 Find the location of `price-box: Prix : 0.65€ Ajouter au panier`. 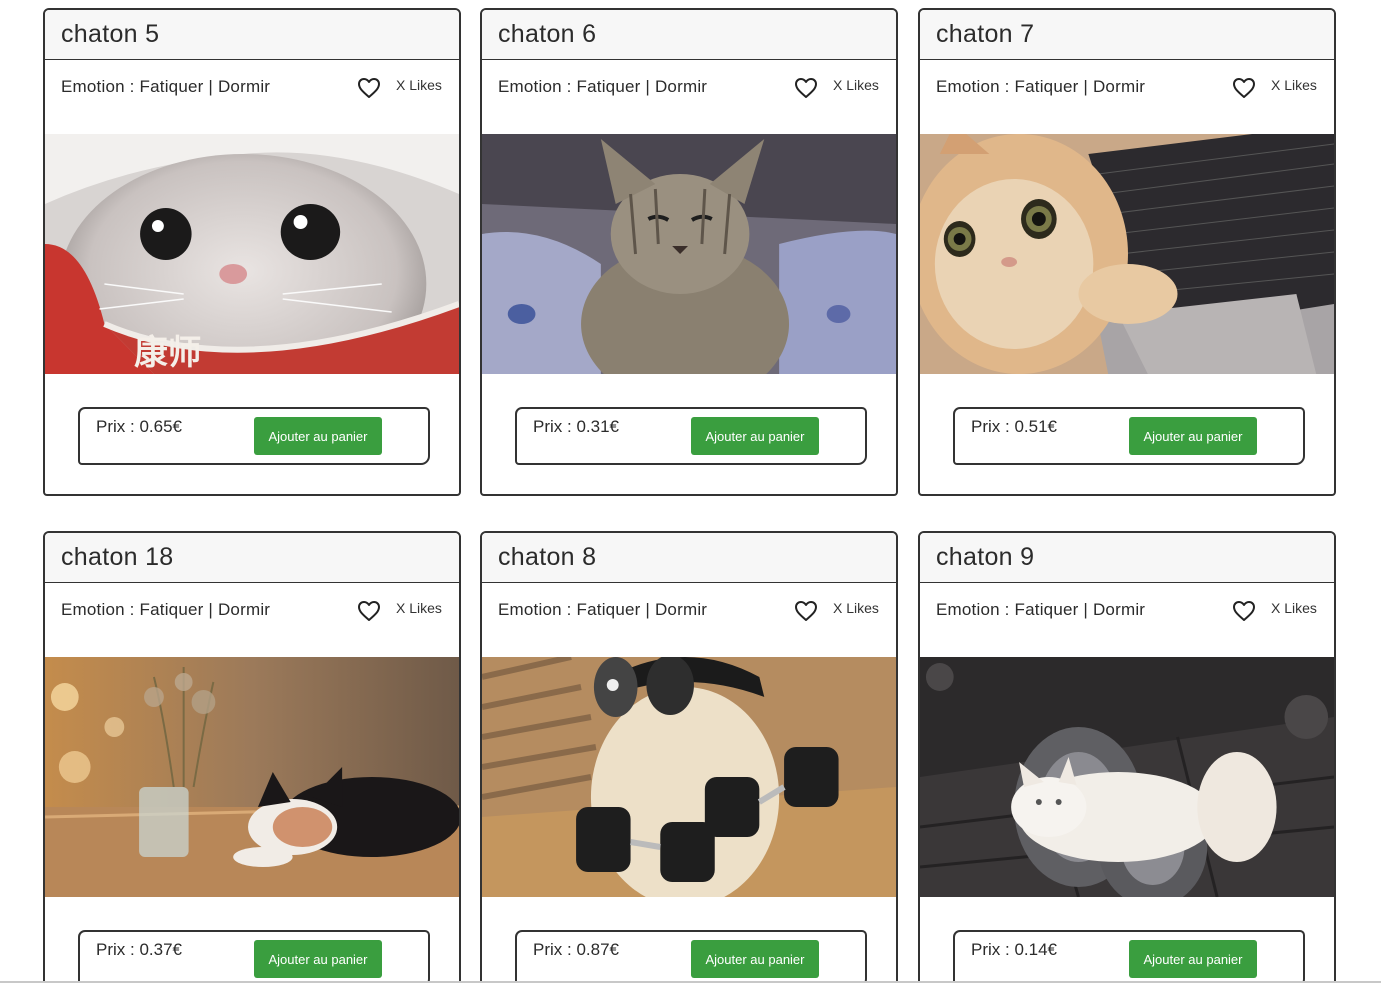

price-box: Prix : 0.65€ Ajouter au panier is located at coordinates (254, 436).